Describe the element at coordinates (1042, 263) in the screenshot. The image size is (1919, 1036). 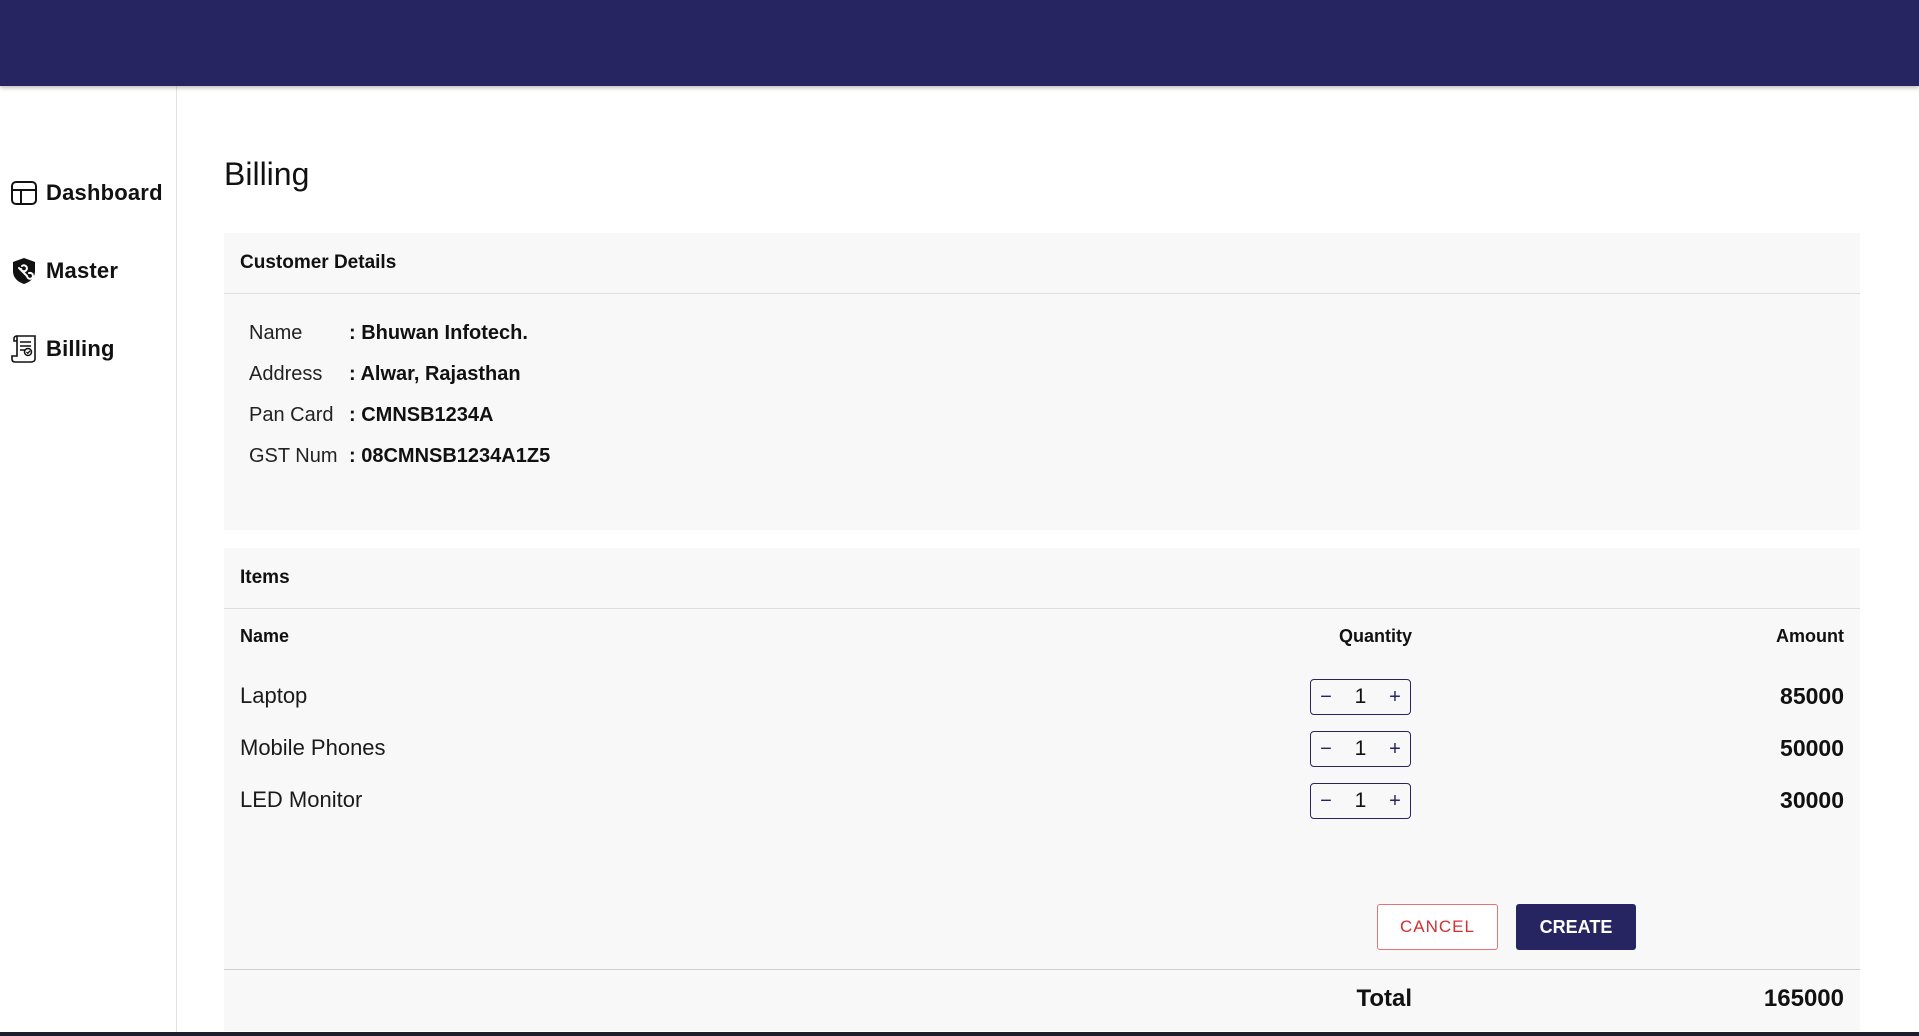
I see `customer-details-header: Customer Details` at that location.